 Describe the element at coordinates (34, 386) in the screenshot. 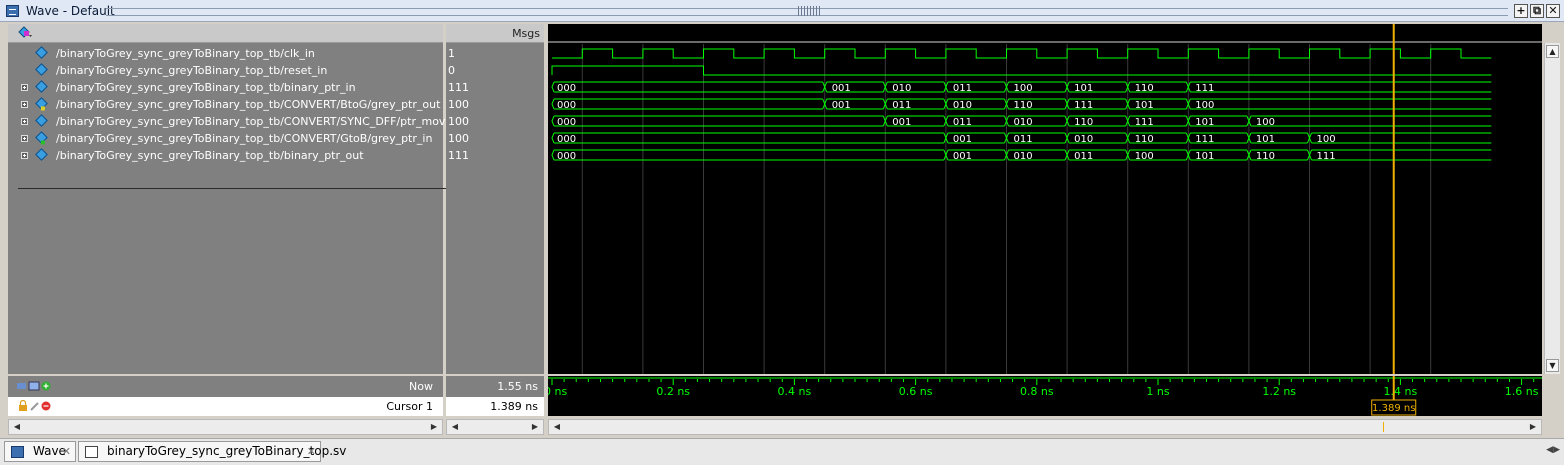

I see `add-cursor-icons` at that location.